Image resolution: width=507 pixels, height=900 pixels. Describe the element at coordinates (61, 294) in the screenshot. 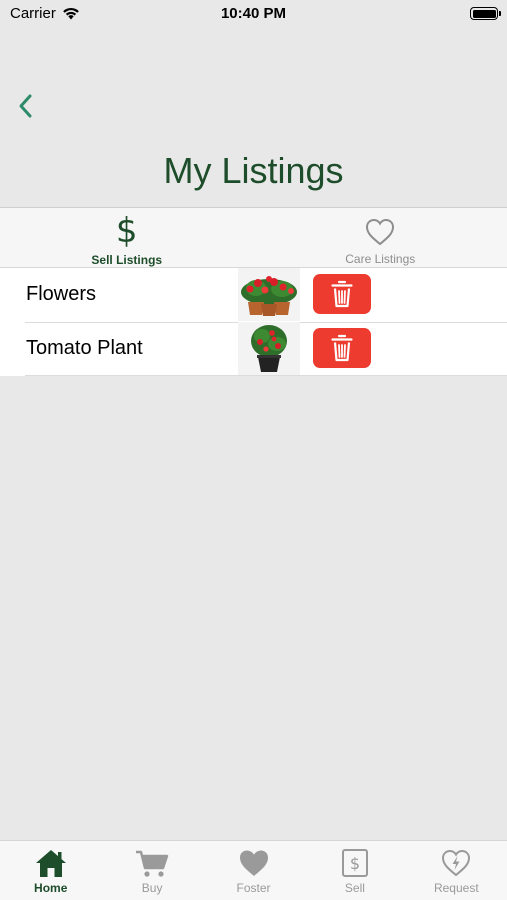

I see `listing-name: Flowers` at that location.